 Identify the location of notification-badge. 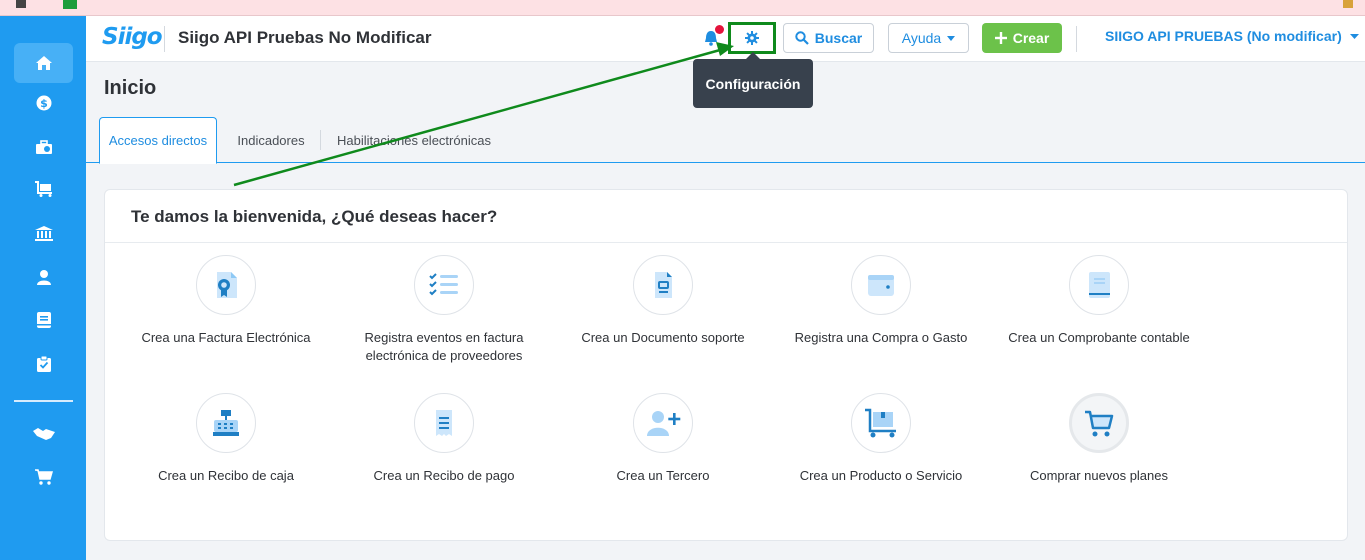
(719, 29).